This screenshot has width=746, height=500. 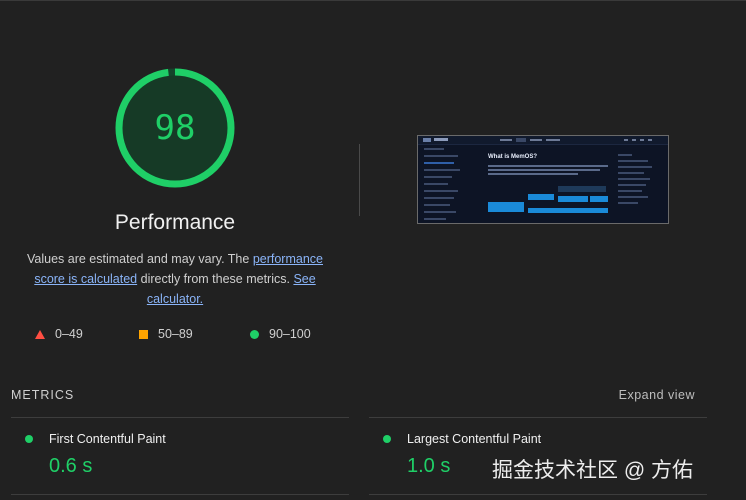 I want to click on performance-score: 98, so click(x=175, y=128).